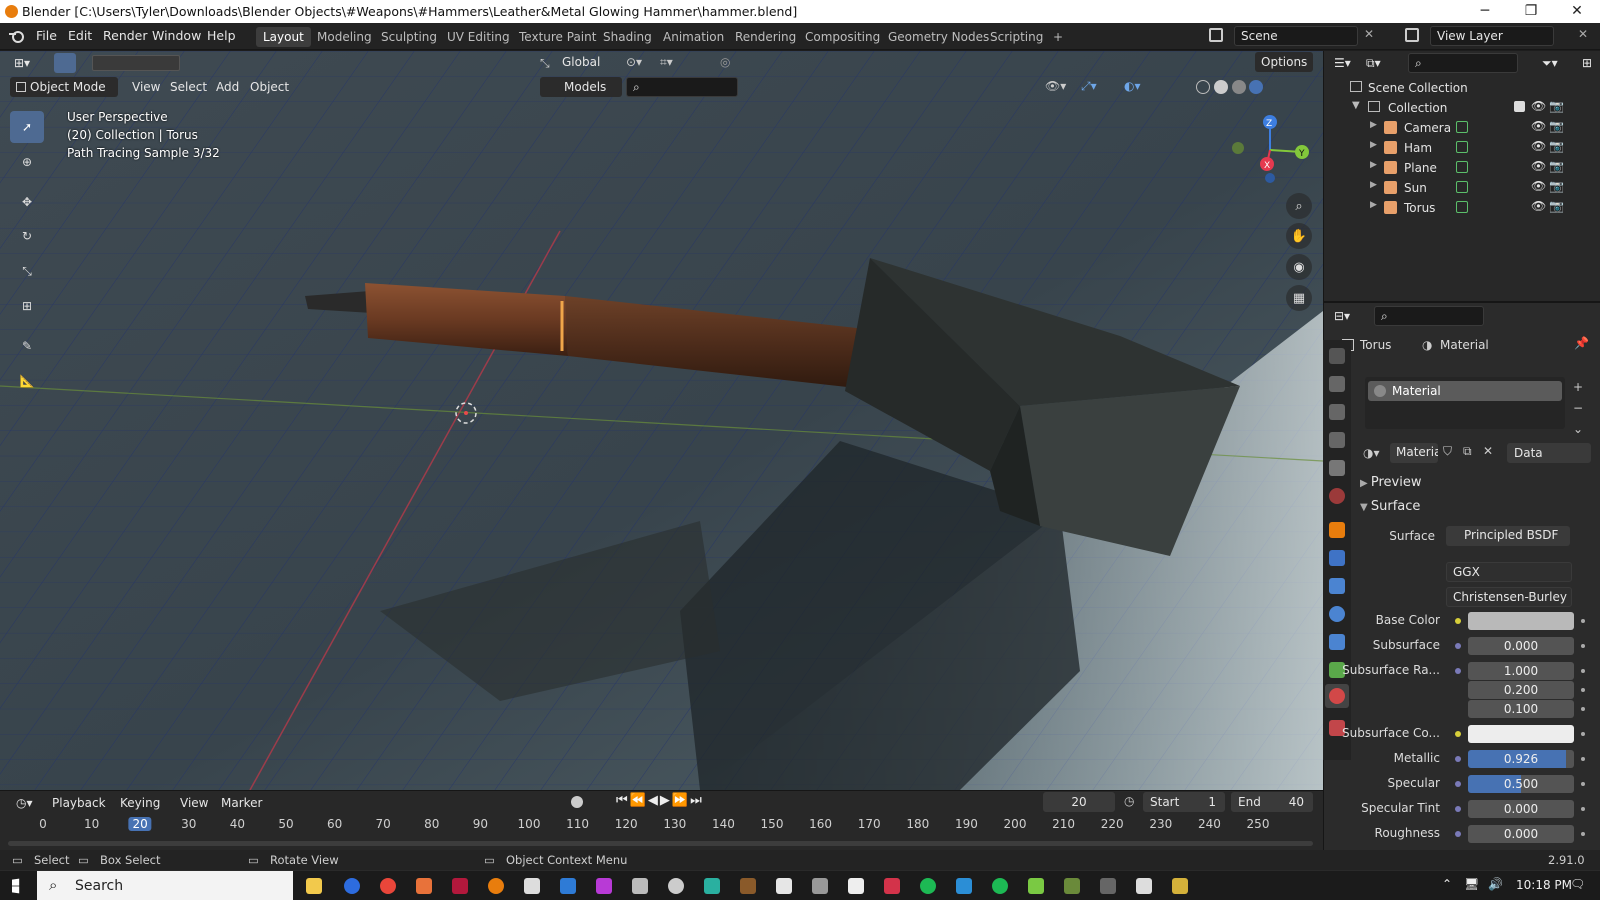 Image resolution: width=1600 pixels, height=900 pixels. Describe the element at coordinates (1549, 453) in the screenshot. I see `link-dropdown: Data` at that location.